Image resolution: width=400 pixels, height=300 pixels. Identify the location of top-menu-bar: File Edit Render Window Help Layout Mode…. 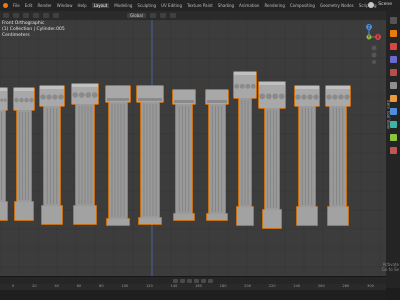
(200, 5).